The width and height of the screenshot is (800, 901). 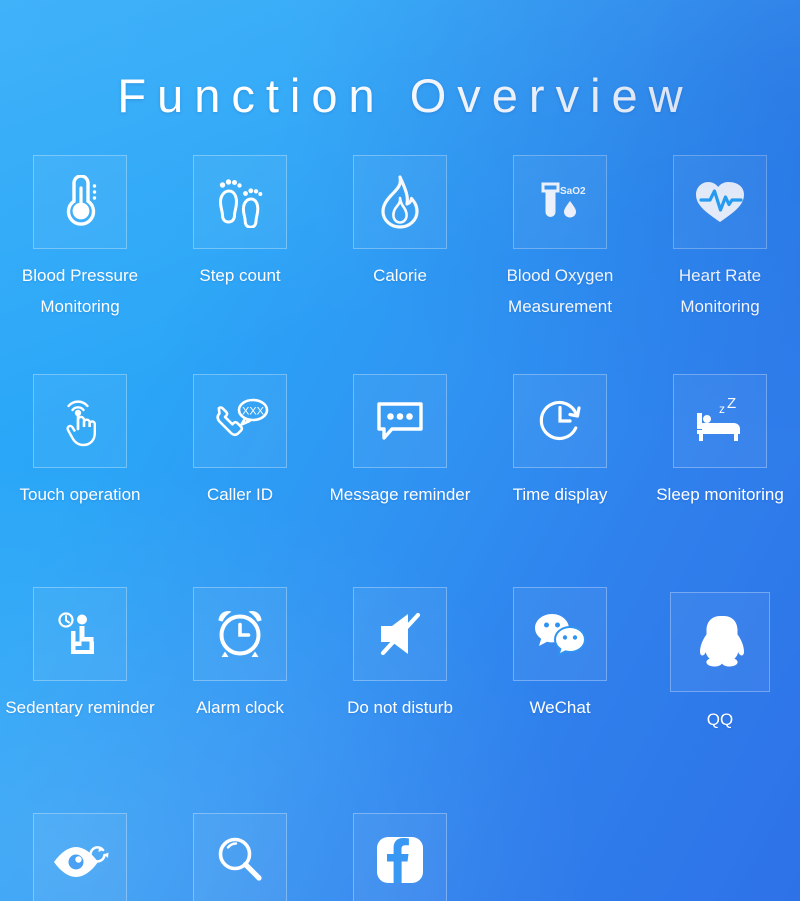 I want to click on wechat-icon, so click(x=561, y=636).